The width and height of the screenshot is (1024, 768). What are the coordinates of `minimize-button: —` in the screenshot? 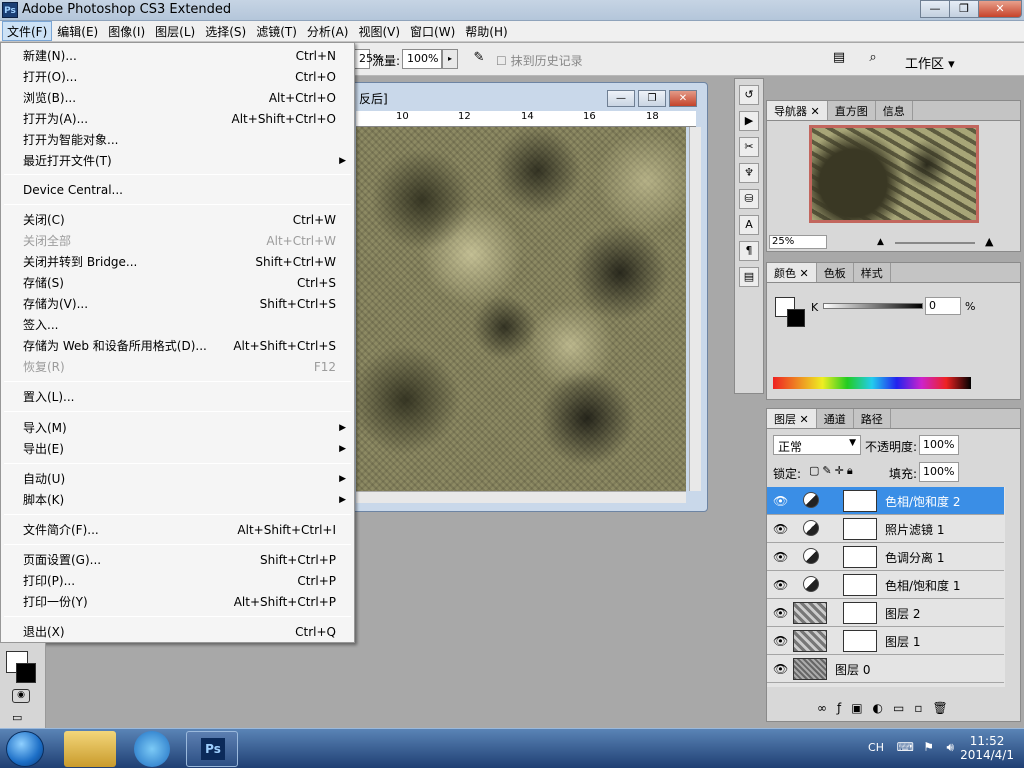 It's located at (935, 9).